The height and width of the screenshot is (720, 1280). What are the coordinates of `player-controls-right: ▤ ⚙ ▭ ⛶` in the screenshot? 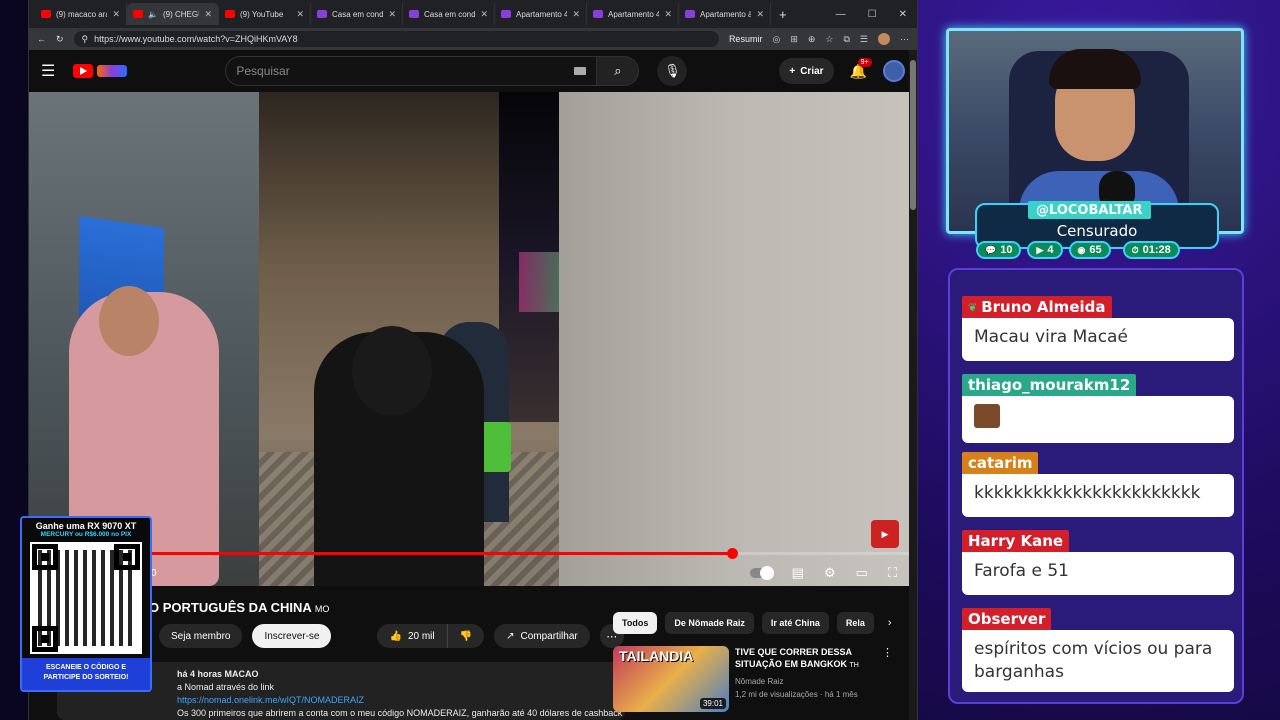 It's located at (823, 573).